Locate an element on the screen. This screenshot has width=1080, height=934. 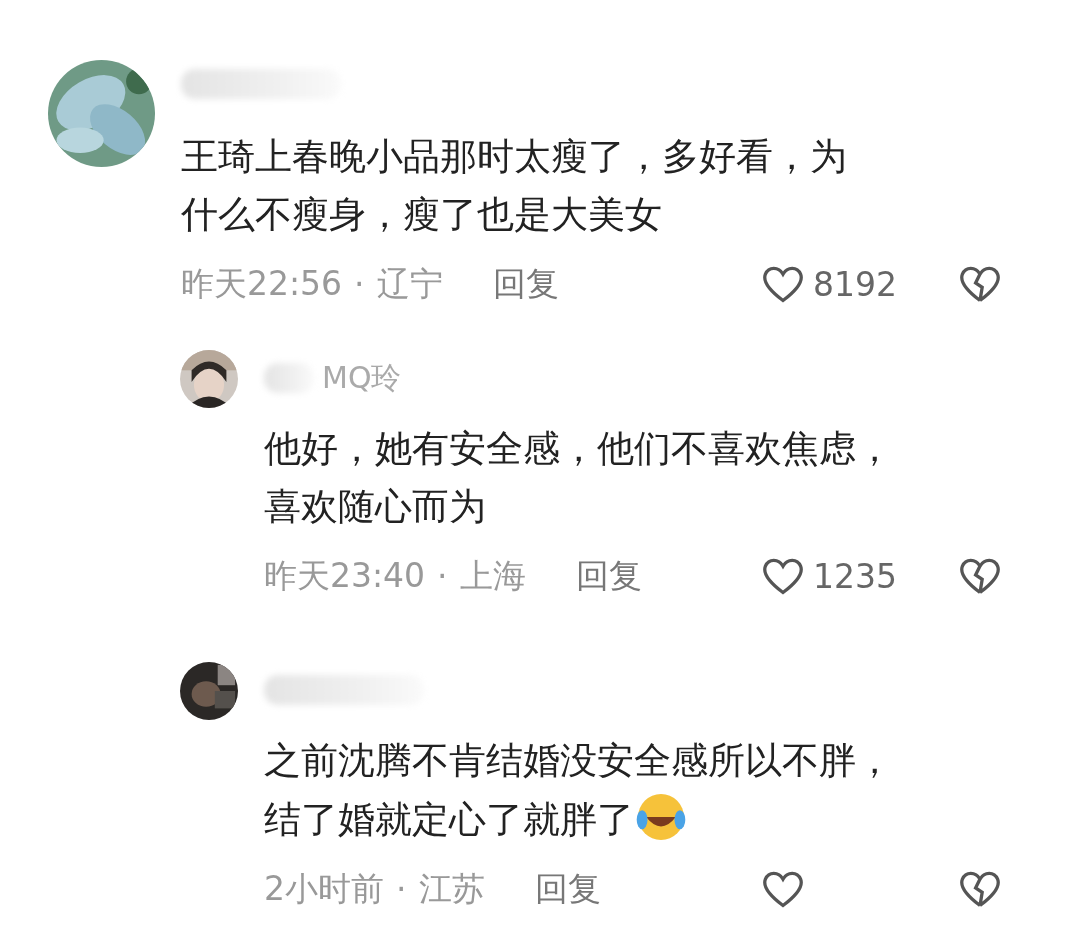
comment-location: 上海 is located at coordinates (492, 575).